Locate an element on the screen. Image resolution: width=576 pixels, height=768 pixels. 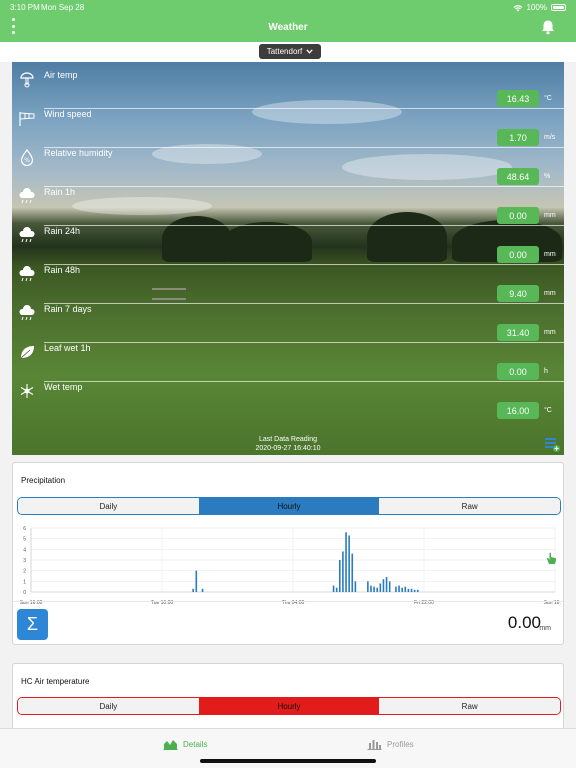
tab-profiles-label: Profiles is located at coordinates (400, 744).